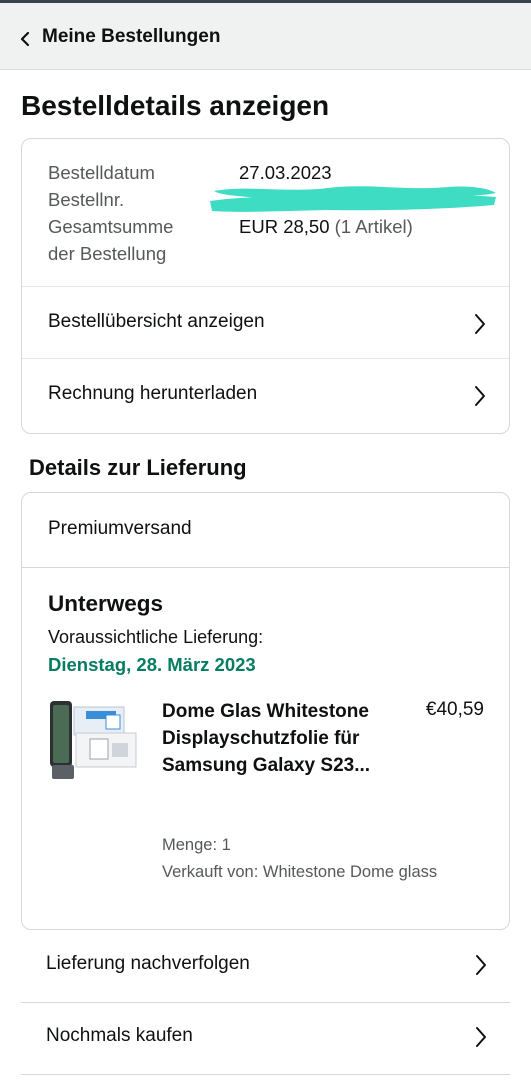  Describe the element at coordinates (120, 528) in the screenshot. I see `shipping-method: Premiumversand` at that location.